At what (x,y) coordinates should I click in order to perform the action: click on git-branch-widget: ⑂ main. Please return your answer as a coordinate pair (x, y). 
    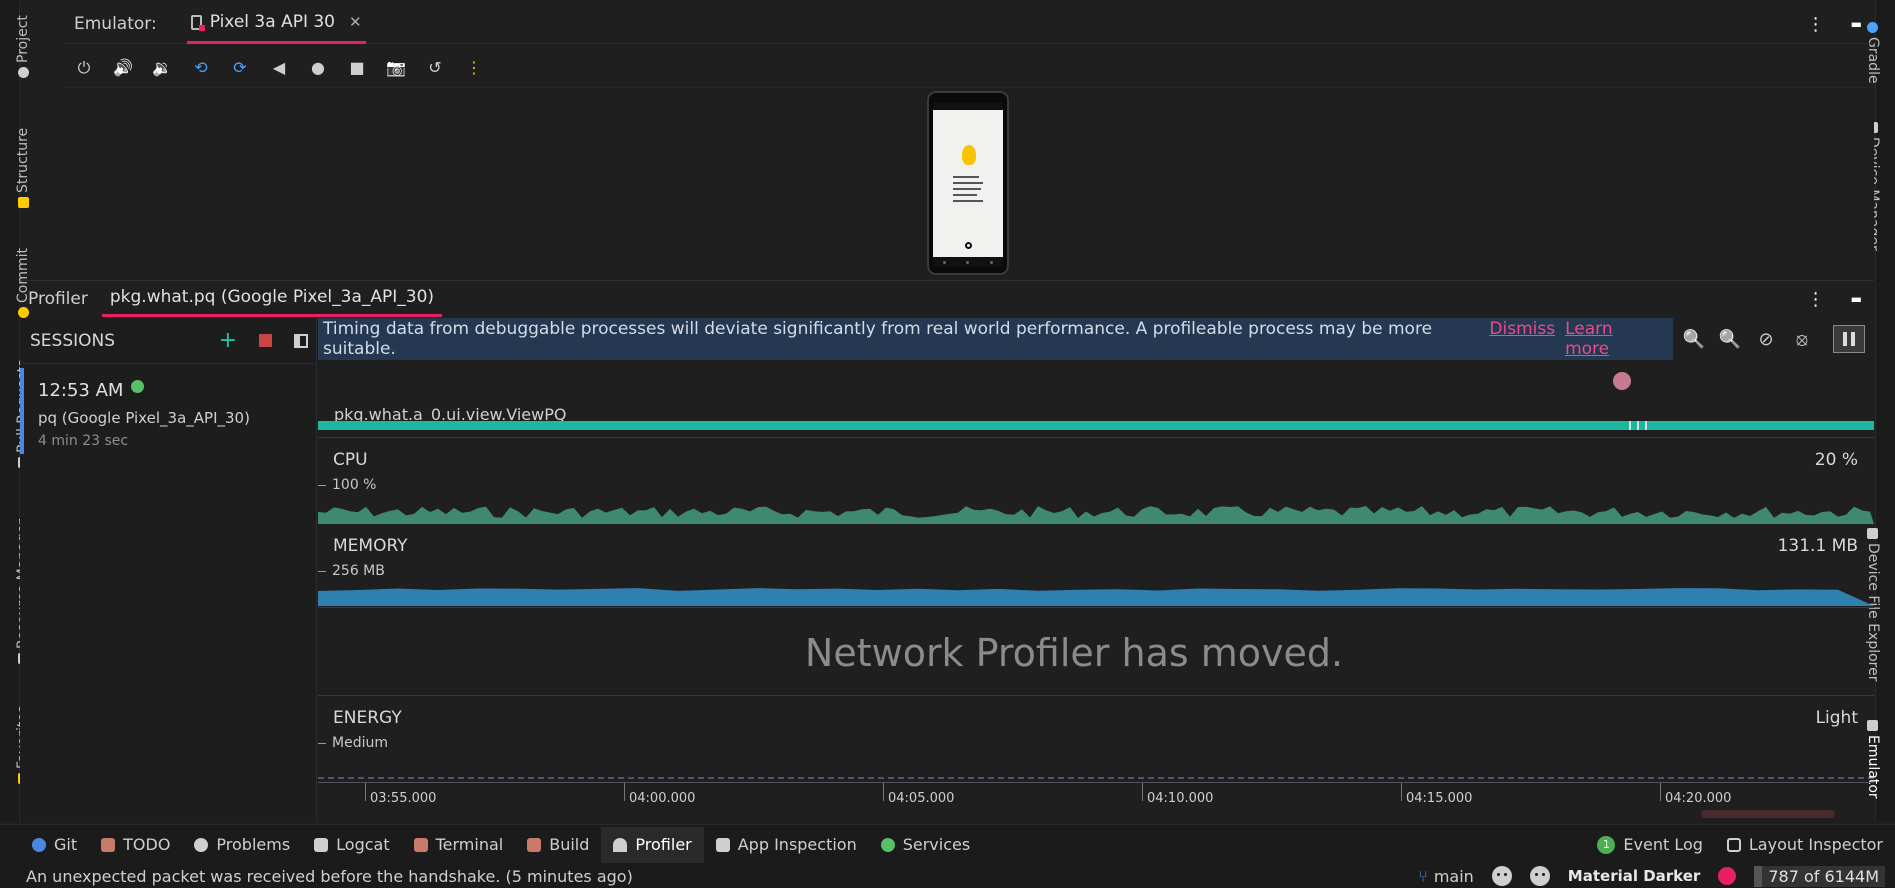
    Looking at the image, I should click on (1446, 876).